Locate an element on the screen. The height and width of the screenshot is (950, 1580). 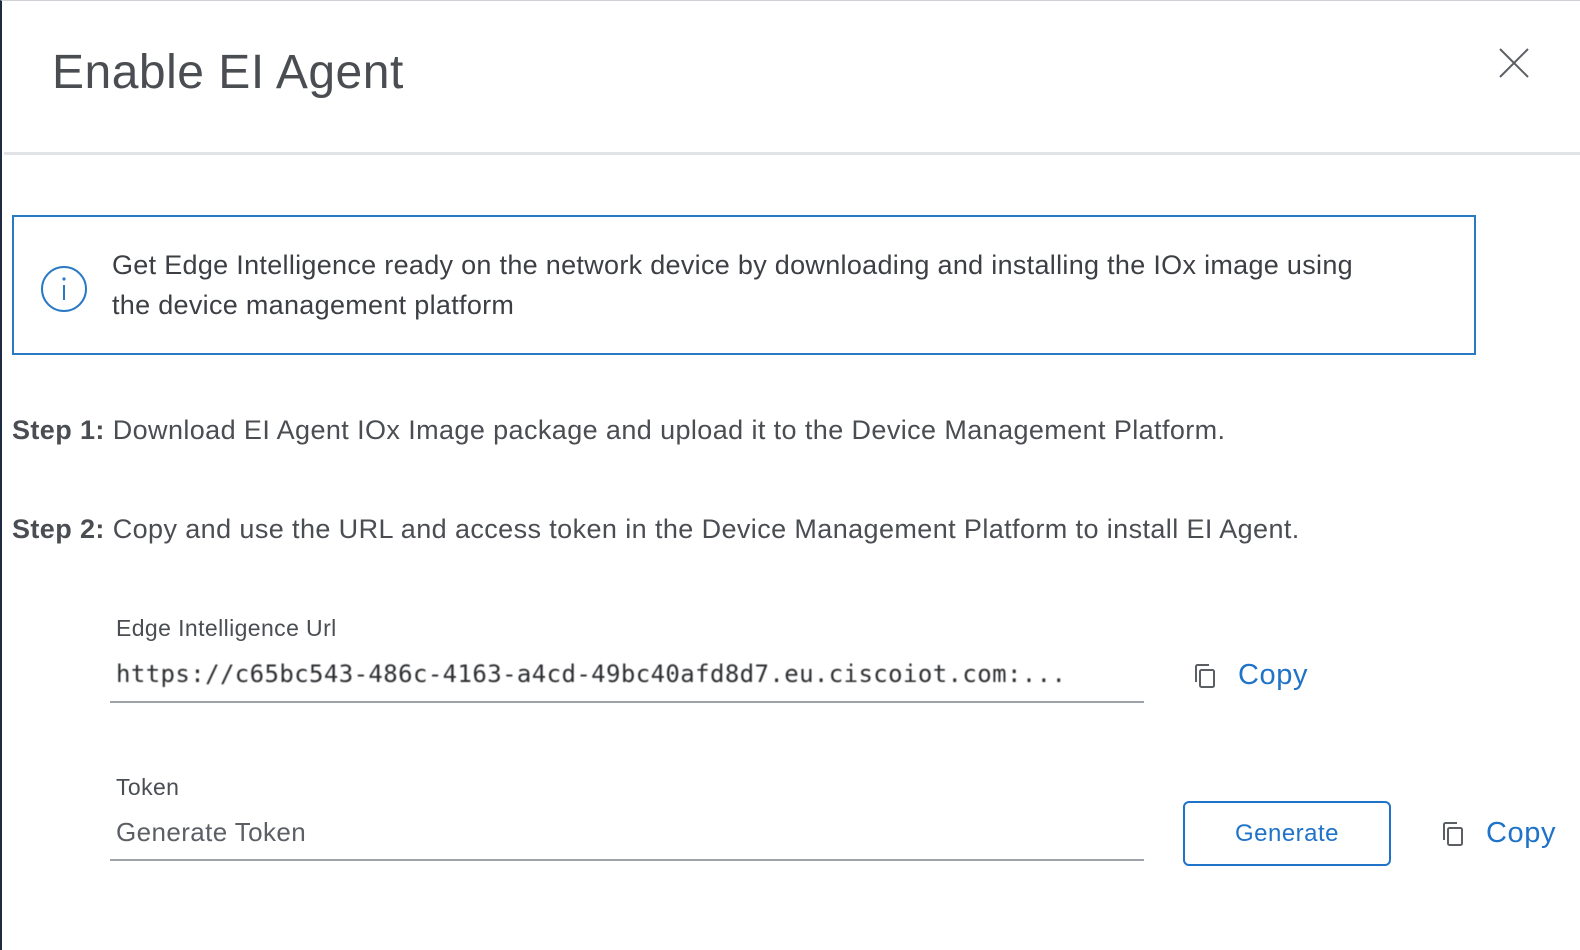
step-1-label: Step 1: is located at coordinates (58, 430).